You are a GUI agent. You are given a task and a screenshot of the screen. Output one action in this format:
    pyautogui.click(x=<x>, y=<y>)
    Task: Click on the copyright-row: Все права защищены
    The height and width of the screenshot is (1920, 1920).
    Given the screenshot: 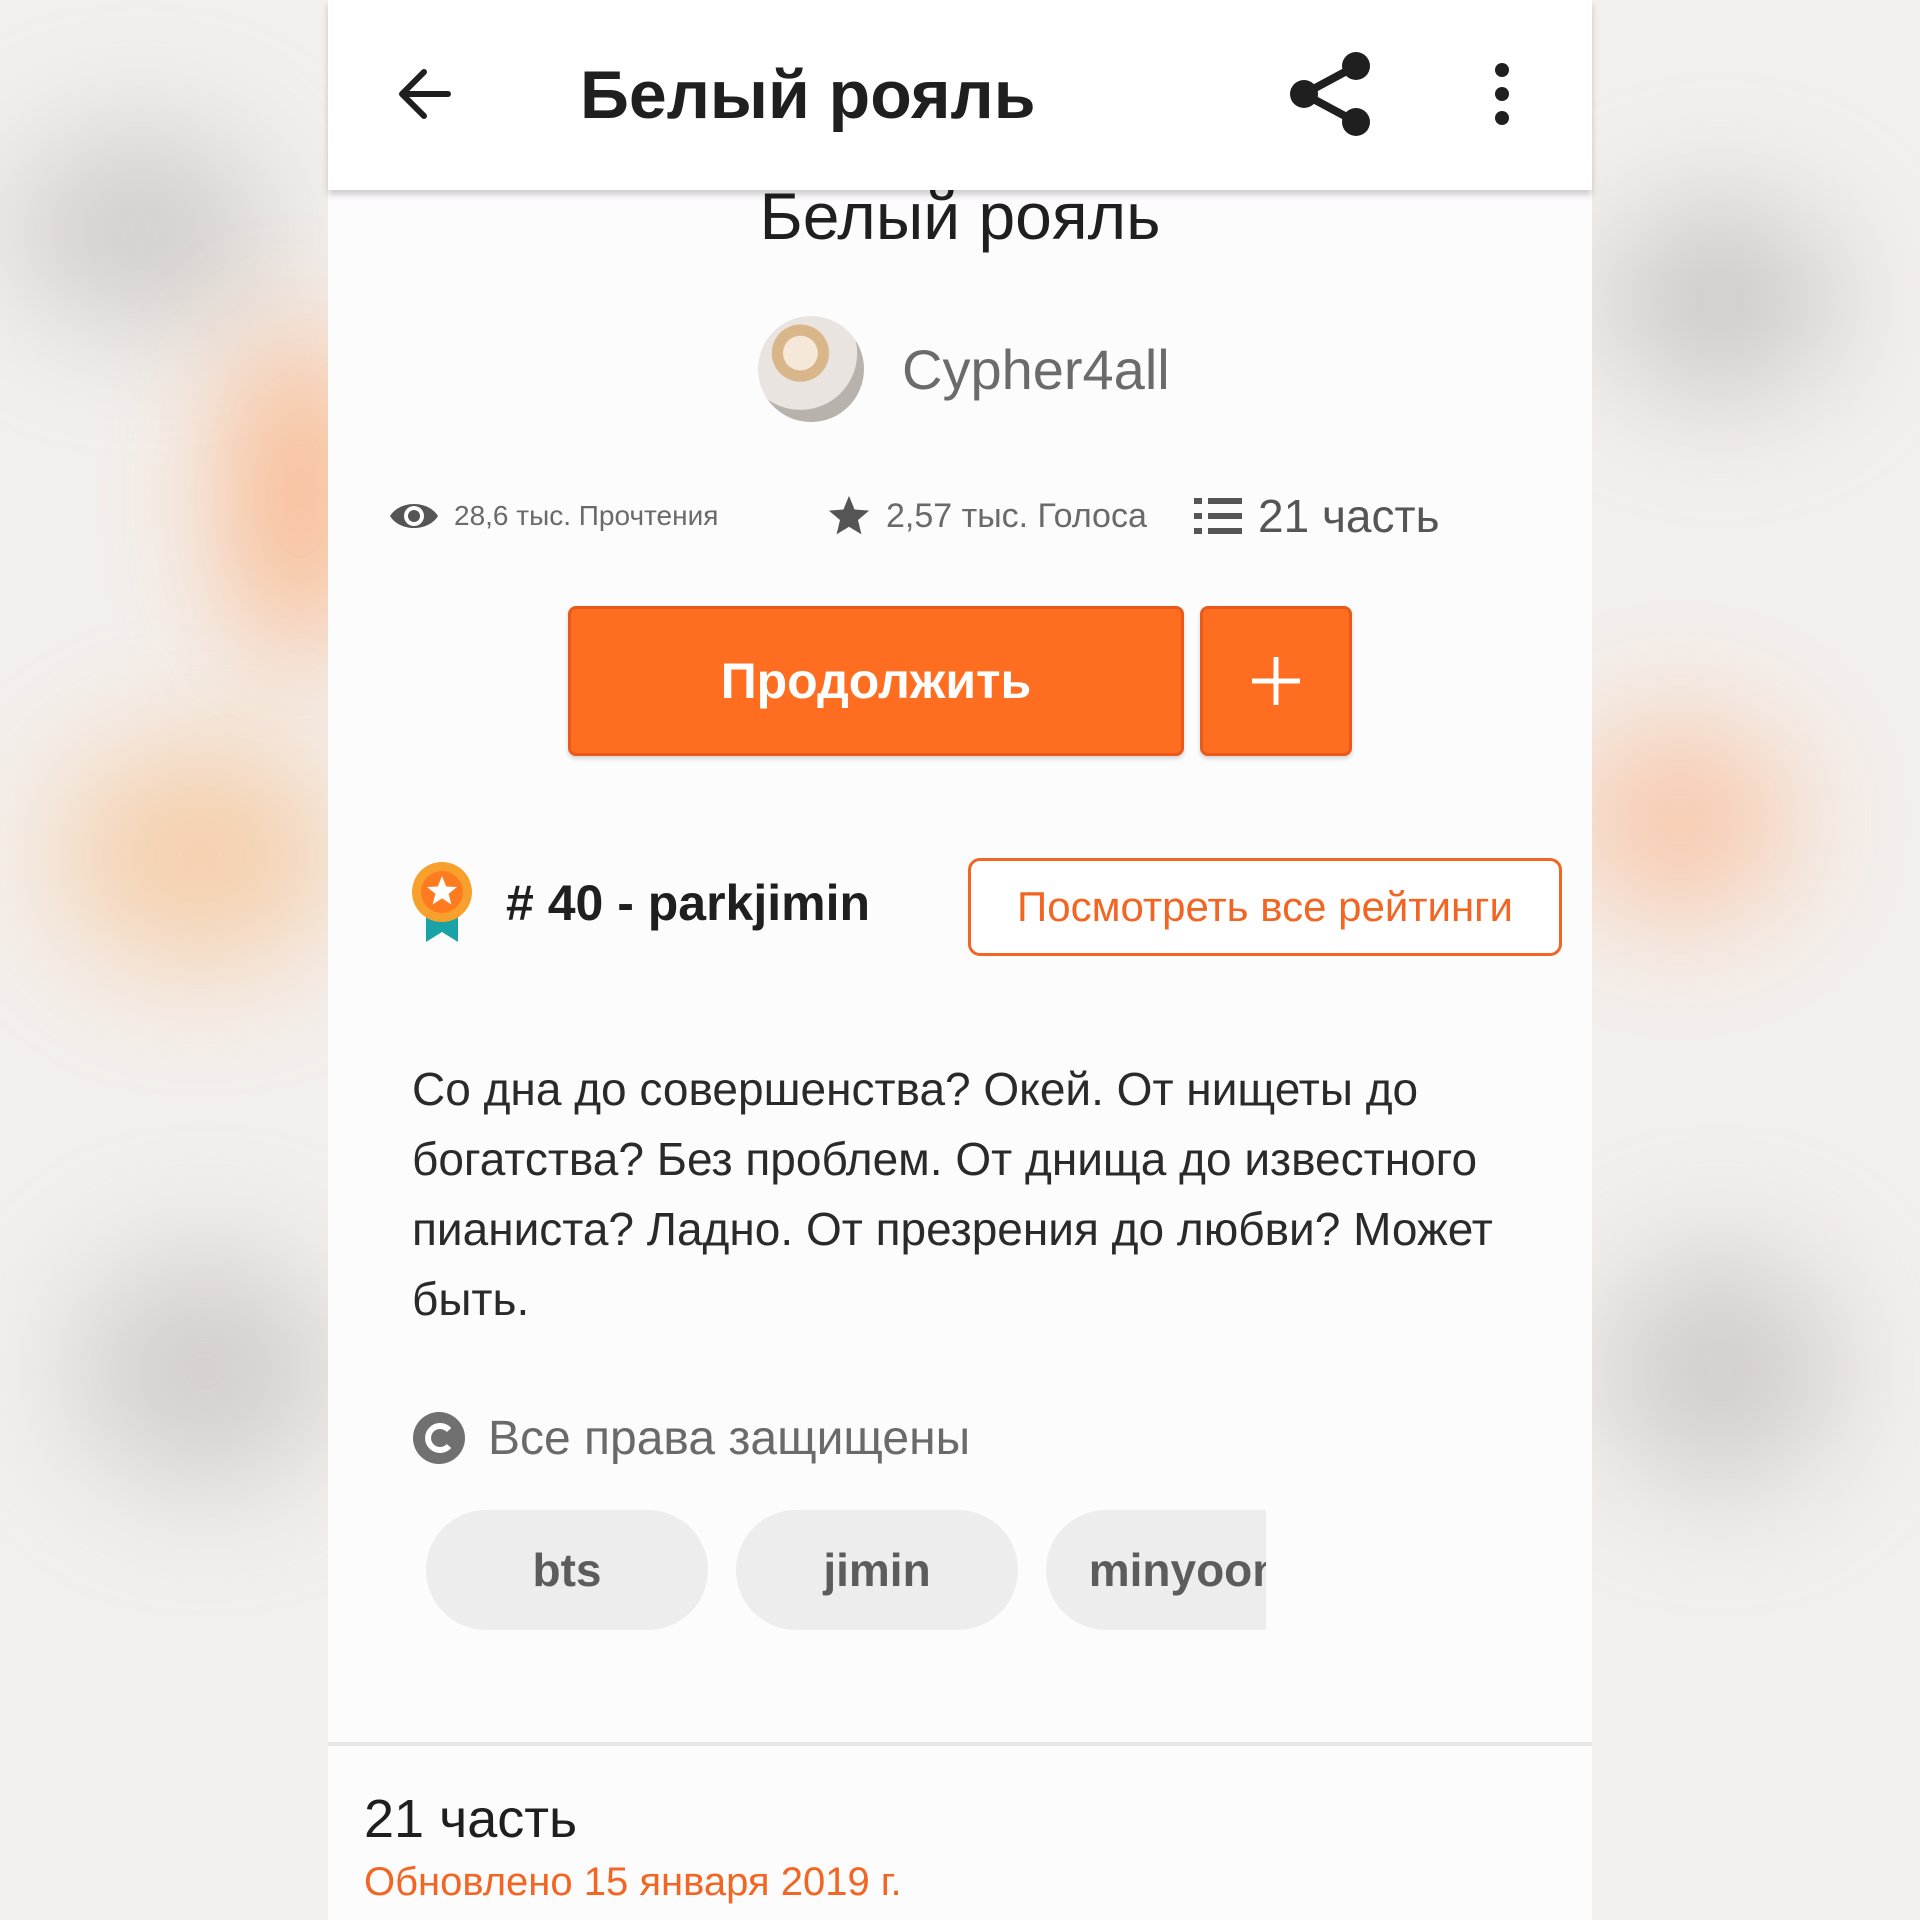 What is the action you would take?
    pyautogui.click(x=691, y=1438)
    